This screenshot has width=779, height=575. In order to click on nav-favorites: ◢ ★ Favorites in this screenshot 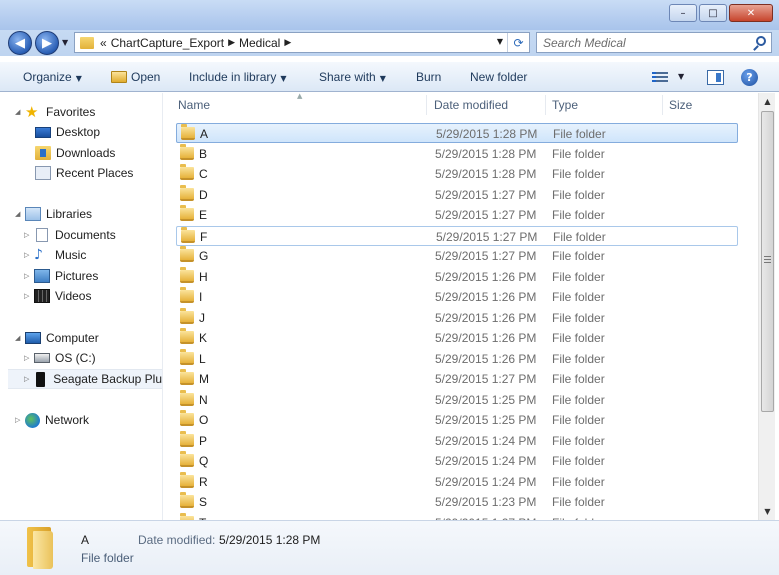, I will do `click(55, 112)`.